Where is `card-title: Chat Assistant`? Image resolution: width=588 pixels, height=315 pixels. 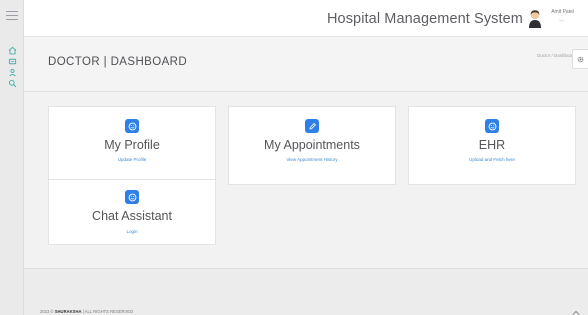 card-title: Chat Assistant is located at coordinates (132, 216).